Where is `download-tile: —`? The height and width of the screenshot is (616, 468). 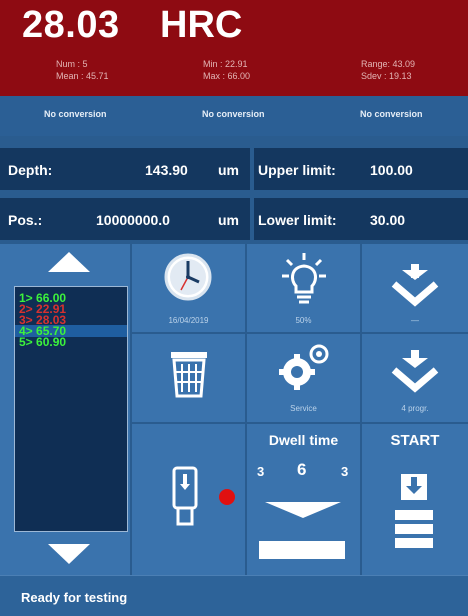 download-tile: — is located at coordinates (415, 288).